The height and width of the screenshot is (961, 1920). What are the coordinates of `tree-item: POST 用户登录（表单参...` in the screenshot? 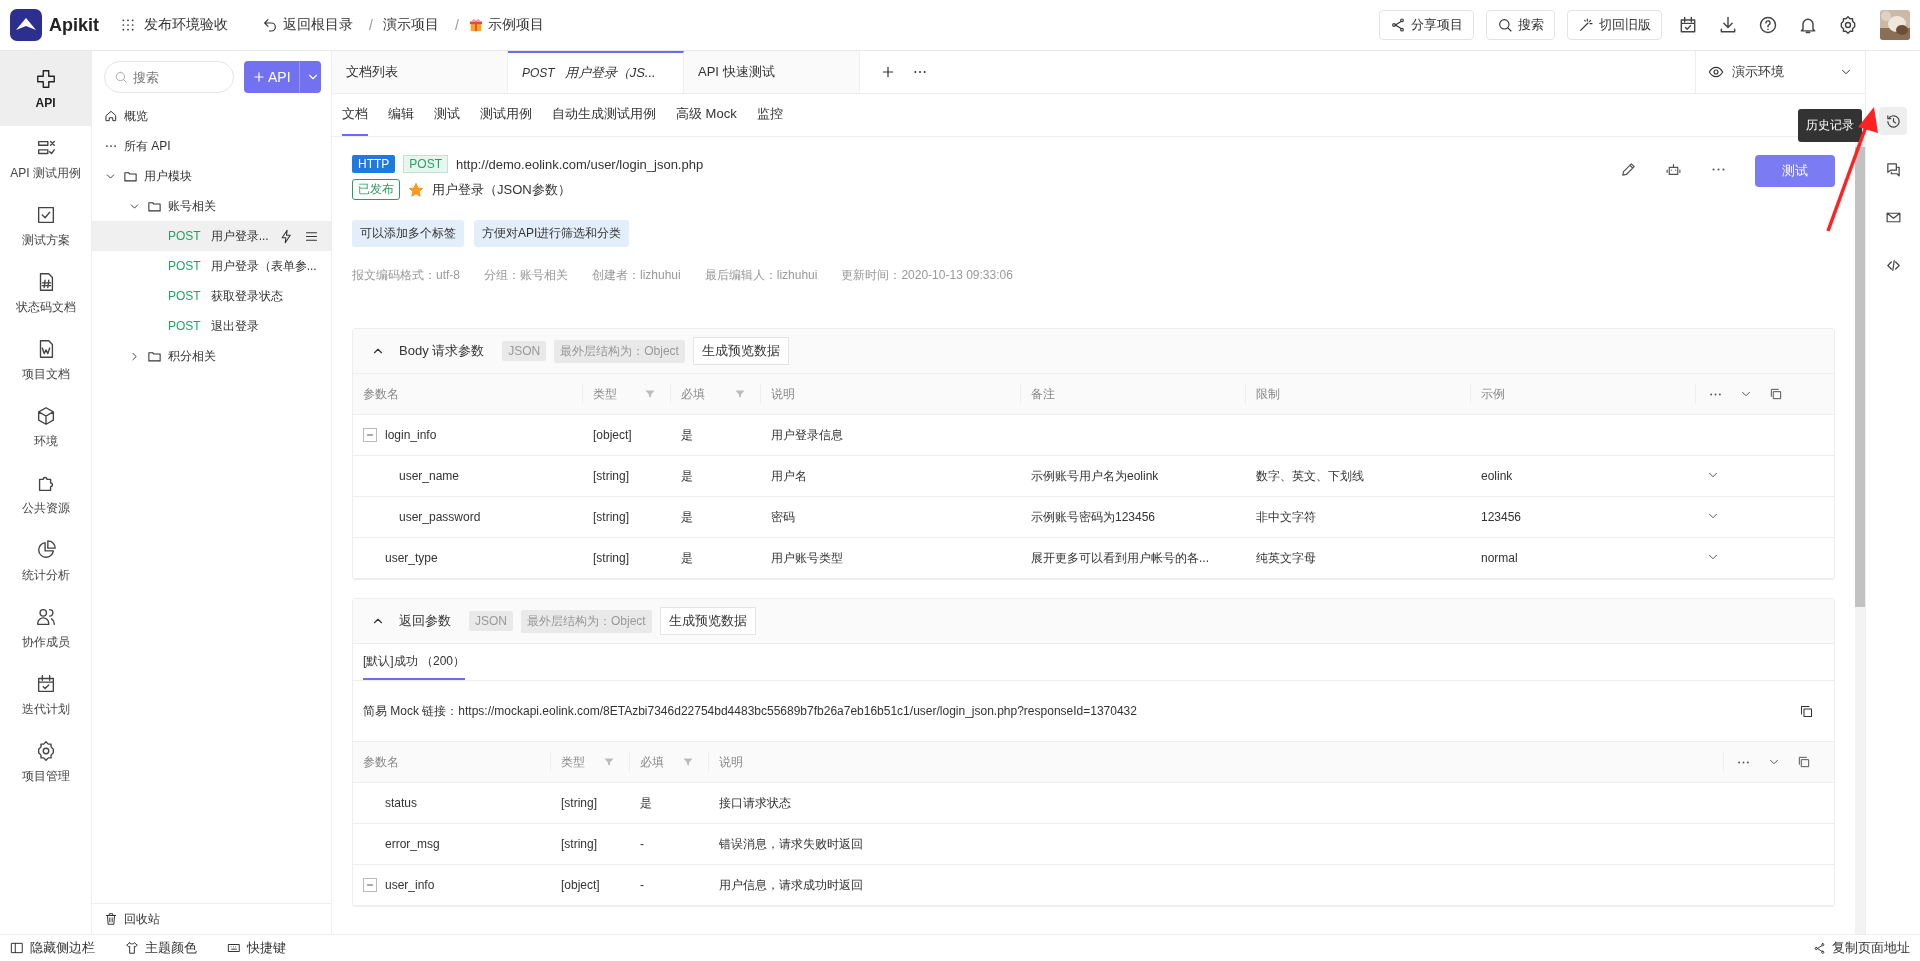 It's located at (211, 266).